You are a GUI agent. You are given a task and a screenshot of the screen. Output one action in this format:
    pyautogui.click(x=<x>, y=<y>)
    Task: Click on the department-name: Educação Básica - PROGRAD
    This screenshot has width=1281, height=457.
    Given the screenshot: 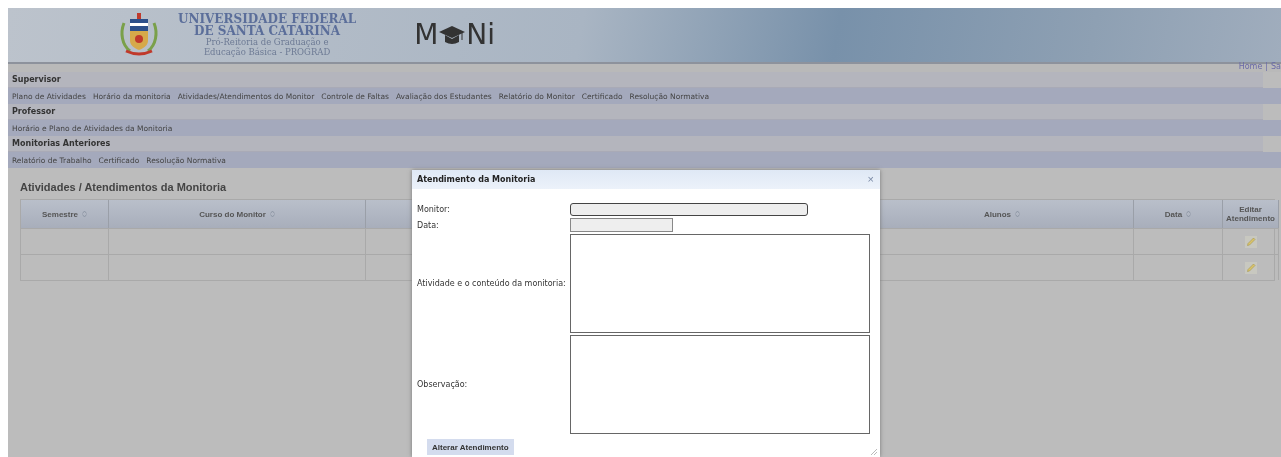 What is the action you would take?
    pyautogui.click(x=267, y=52)
    